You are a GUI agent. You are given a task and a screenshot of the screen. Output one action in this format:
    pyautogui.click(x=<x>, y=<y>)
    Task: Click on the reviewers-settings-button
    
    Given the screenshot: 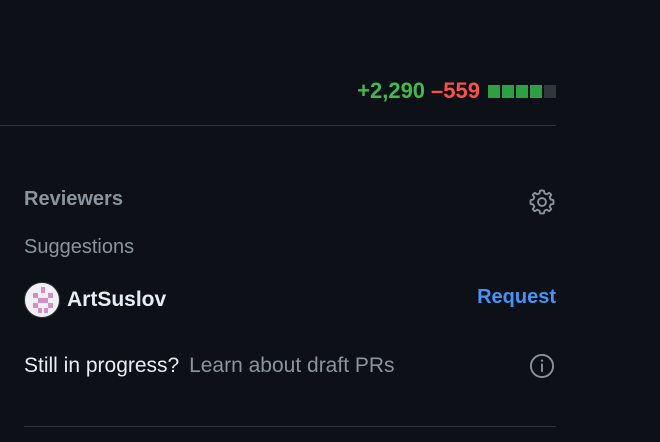 What is the action you would take?
    pyautogui.click(x=542, y=202)
    